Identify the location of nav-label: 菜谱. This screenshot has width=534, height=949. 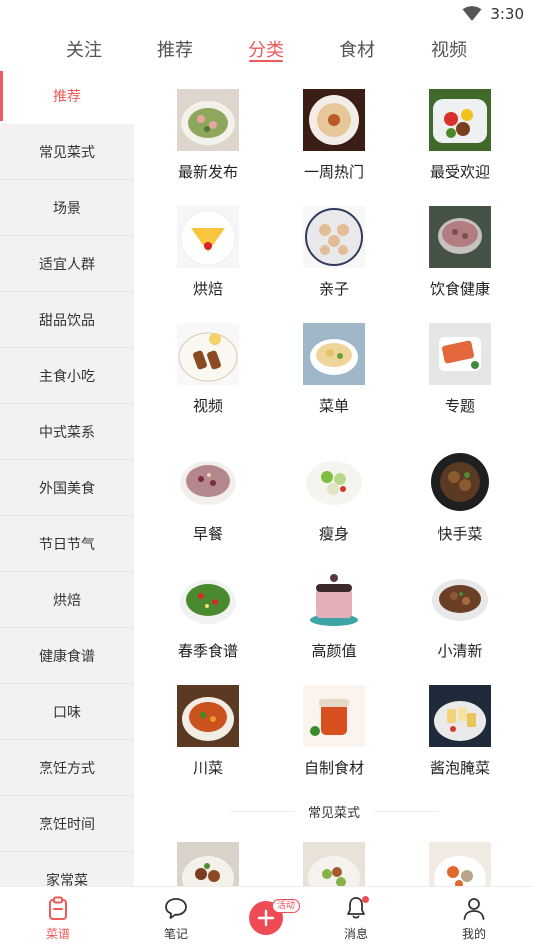
(57, 934).